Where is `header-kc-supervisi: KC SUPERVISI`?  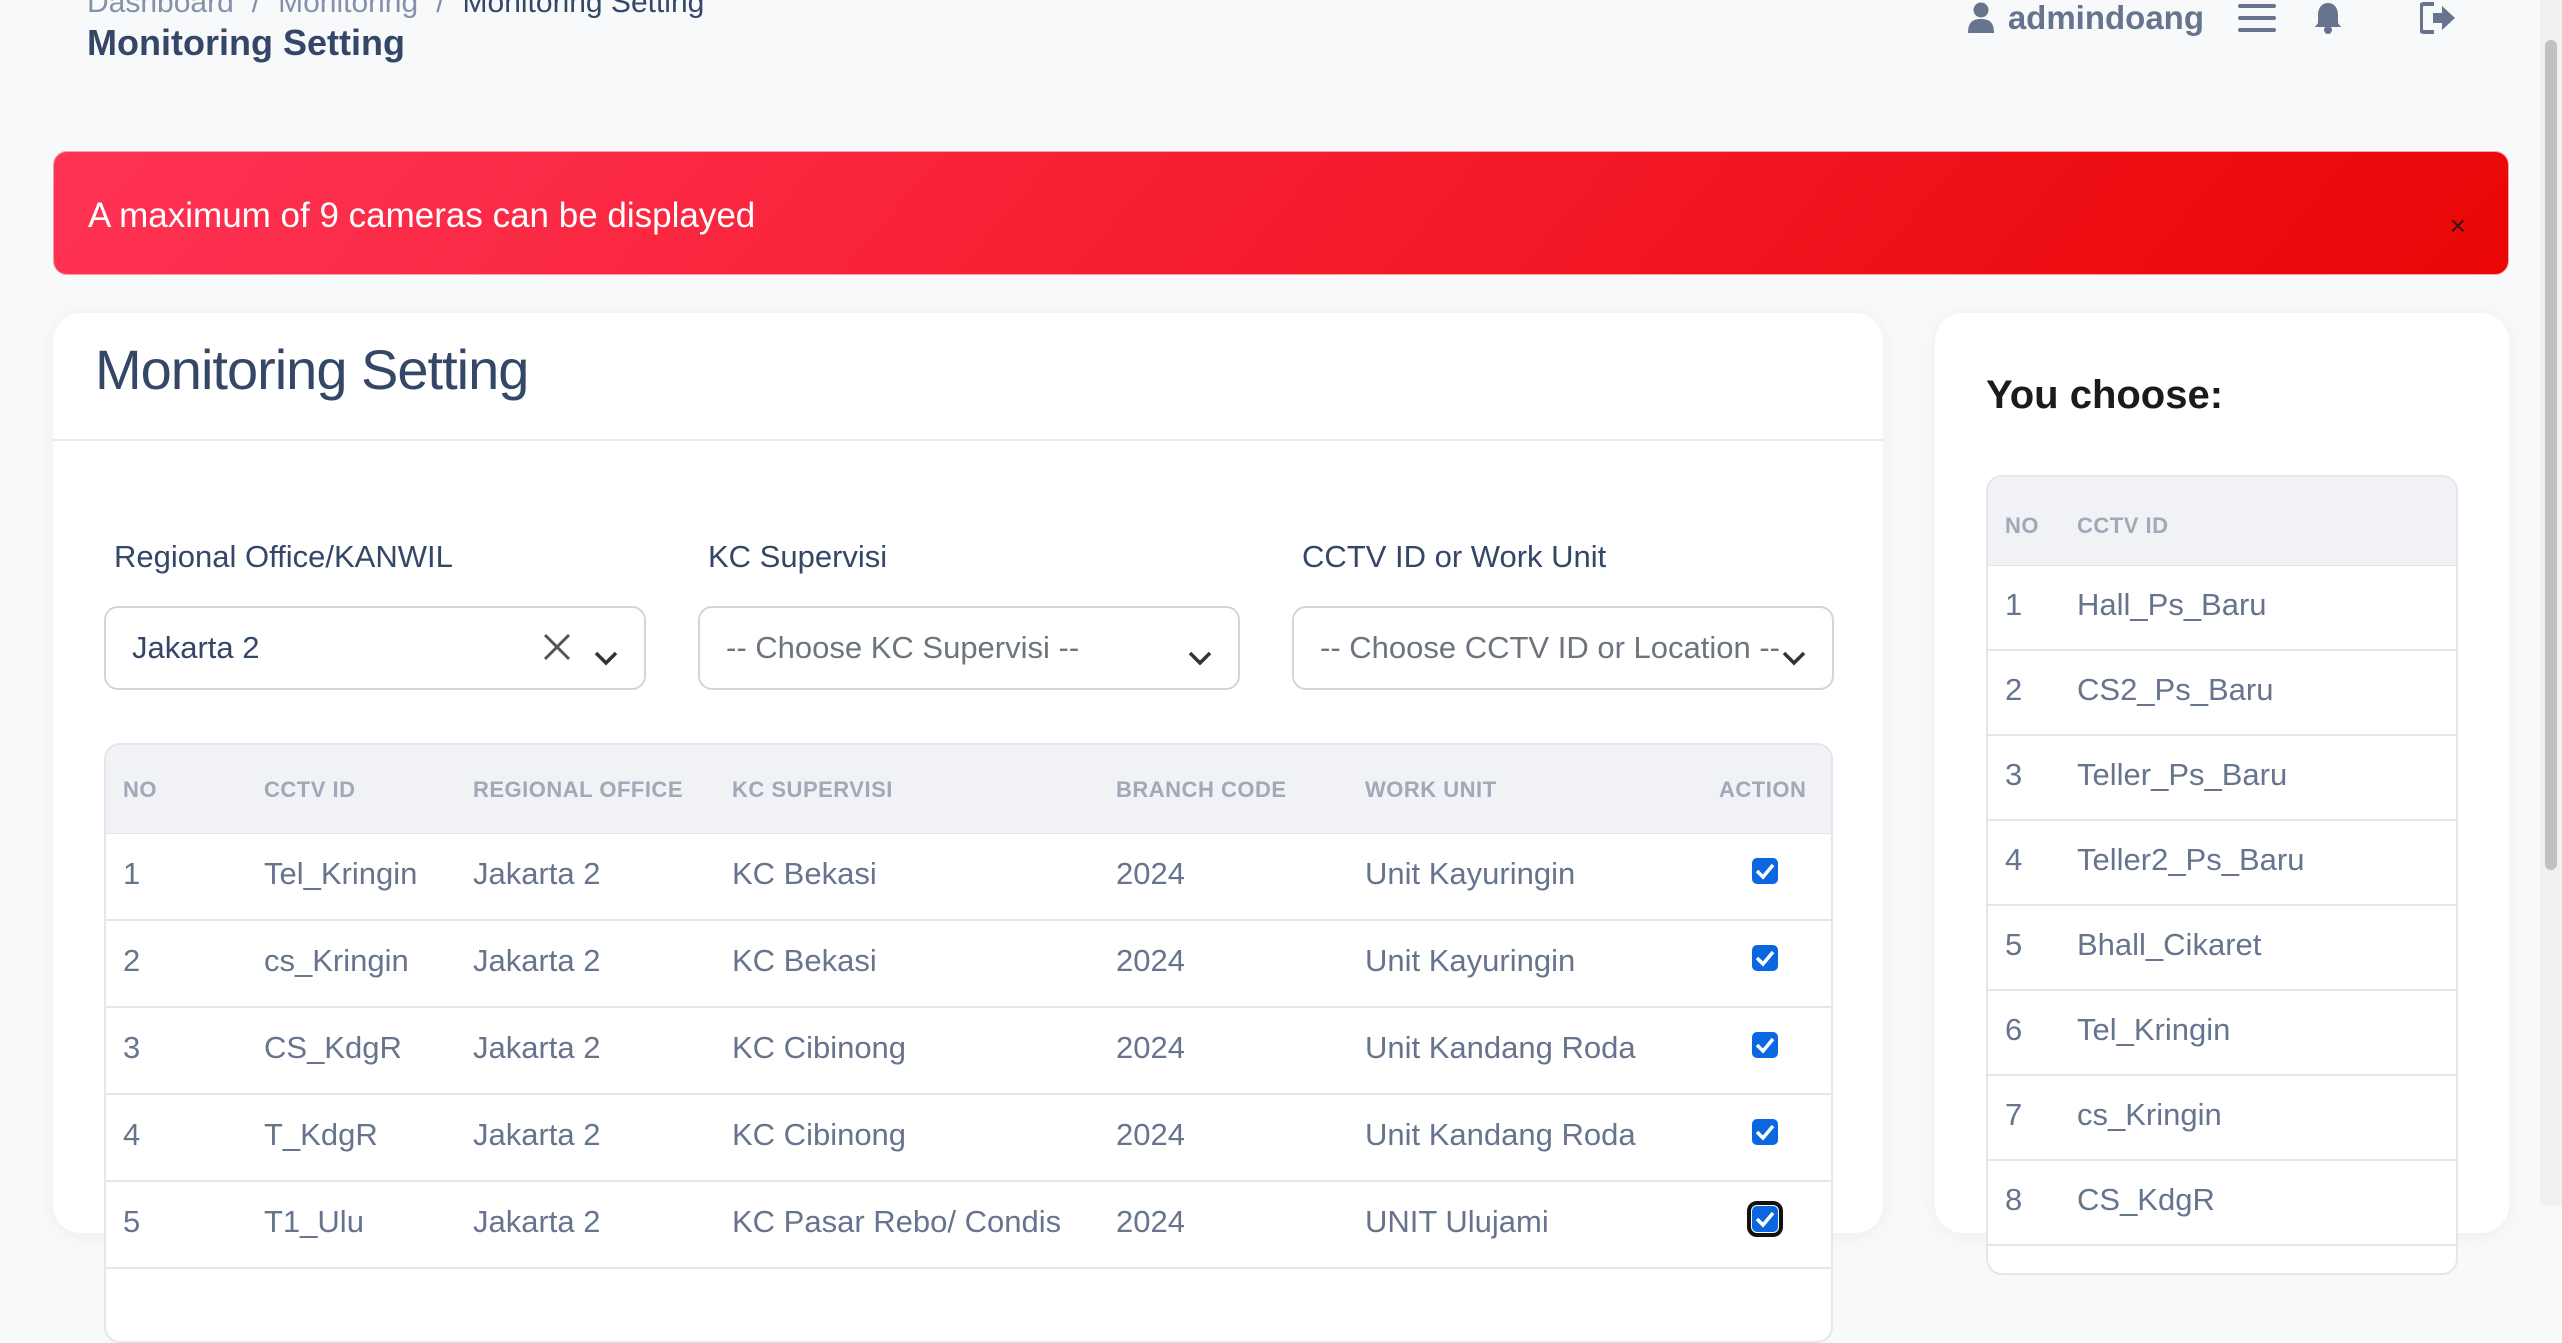
header-kc-supervisi: KC SUPERVISI is located at coordinates (812, 789).